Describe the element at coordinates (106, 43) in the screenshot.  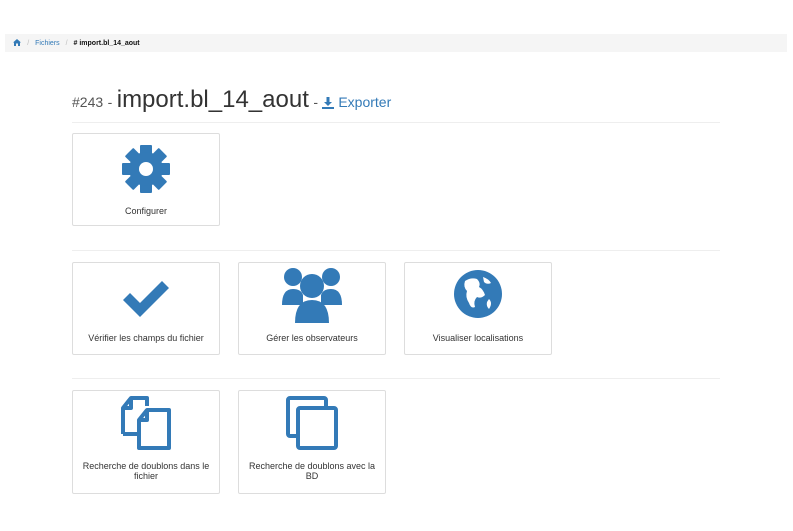
I see `breadcrumb-current: # import.bl_14_aout` at that location.